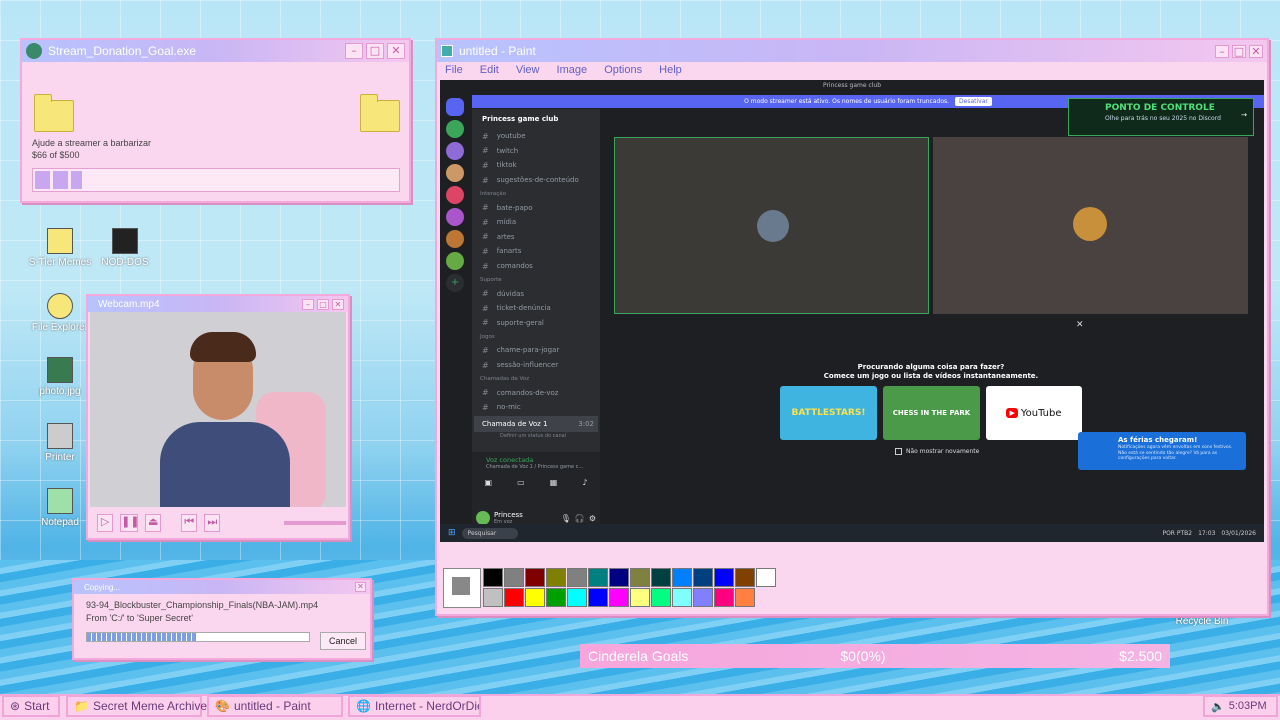 This screenshot has width=1280, height=720. I want to click on channel-item: # comandos, so click(536, 266).